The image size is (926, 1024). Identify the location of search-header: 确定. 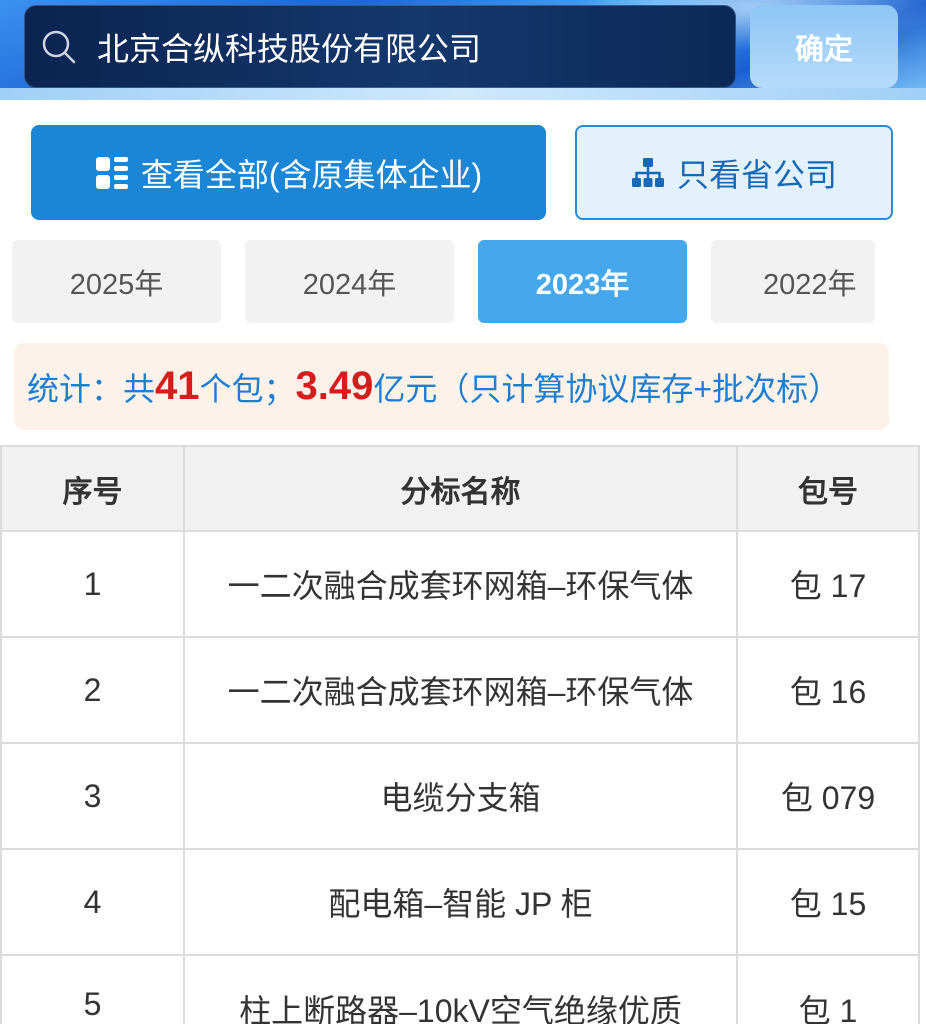
(463, 50).